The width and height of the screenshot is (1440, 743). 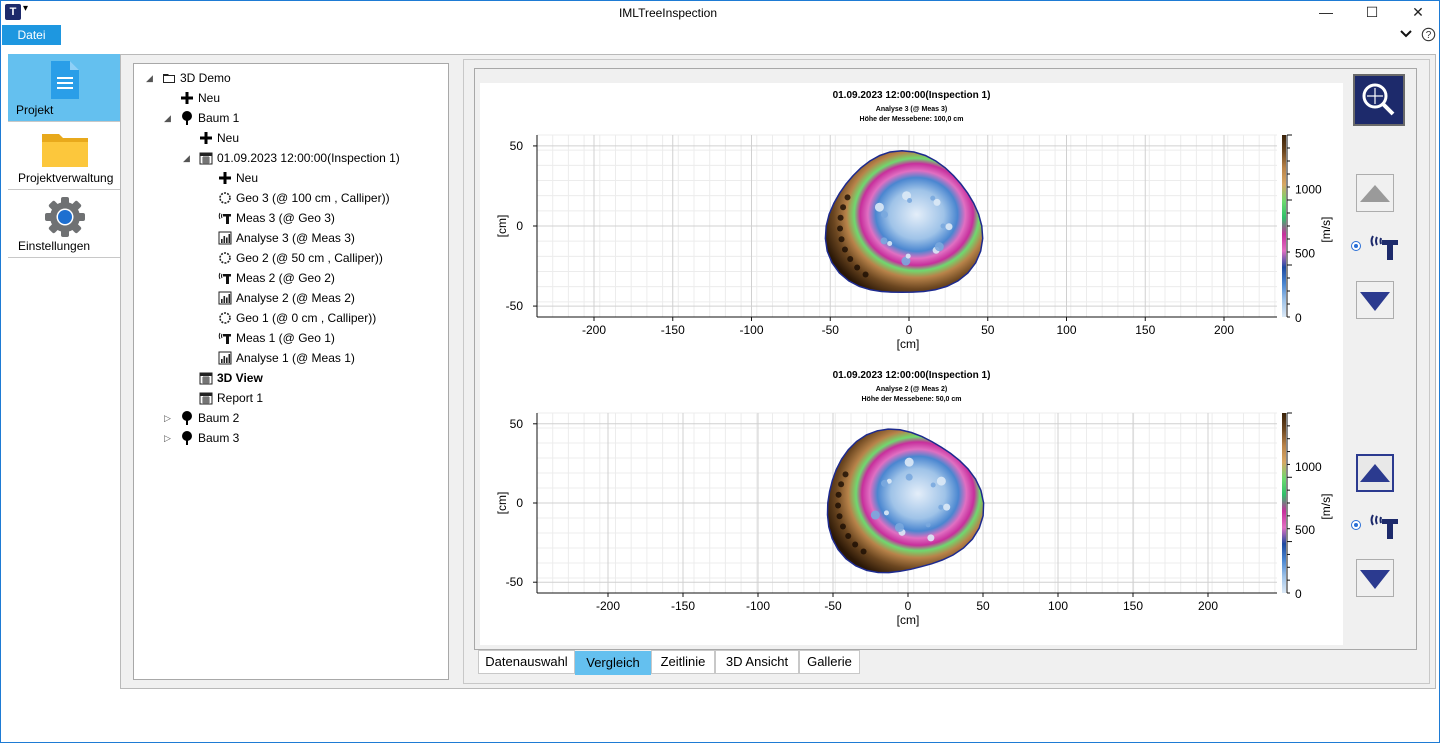 I want to click on nav-projekt: Projekt, so click(x=64, y=88).